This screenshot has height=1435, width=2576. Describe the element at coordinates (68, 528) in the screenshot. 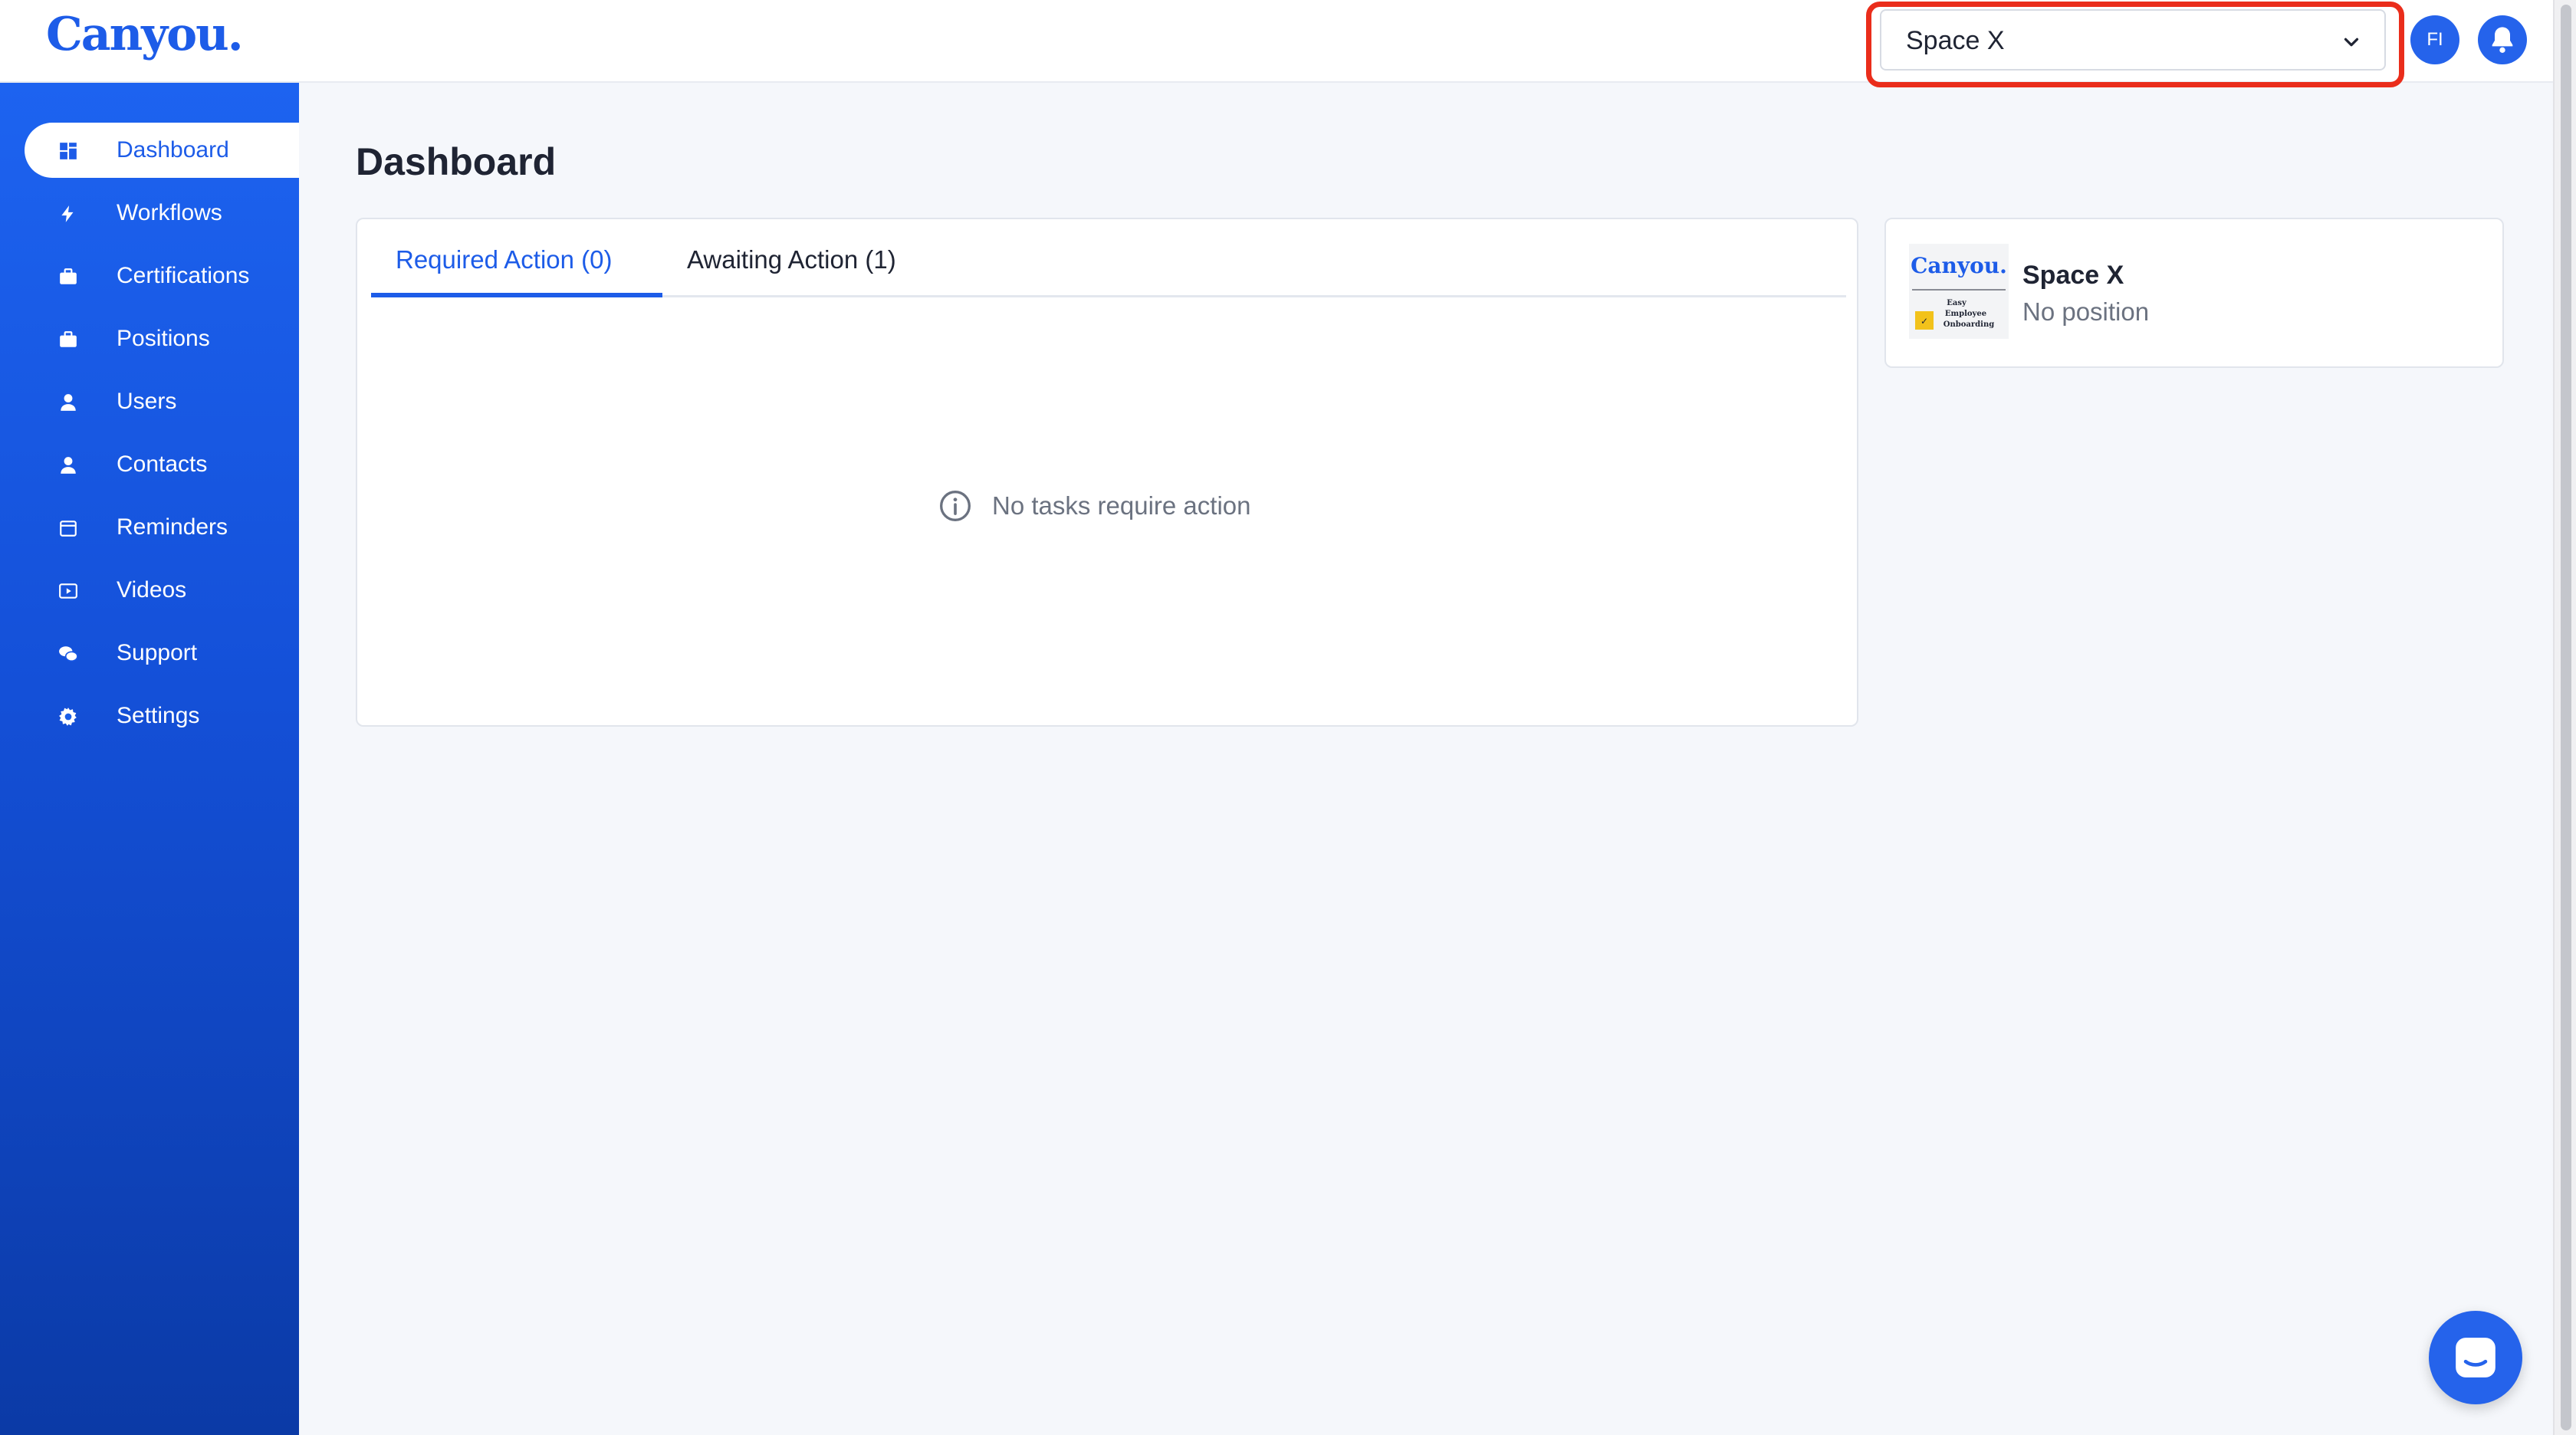

I see `calendar-icon` at that location.